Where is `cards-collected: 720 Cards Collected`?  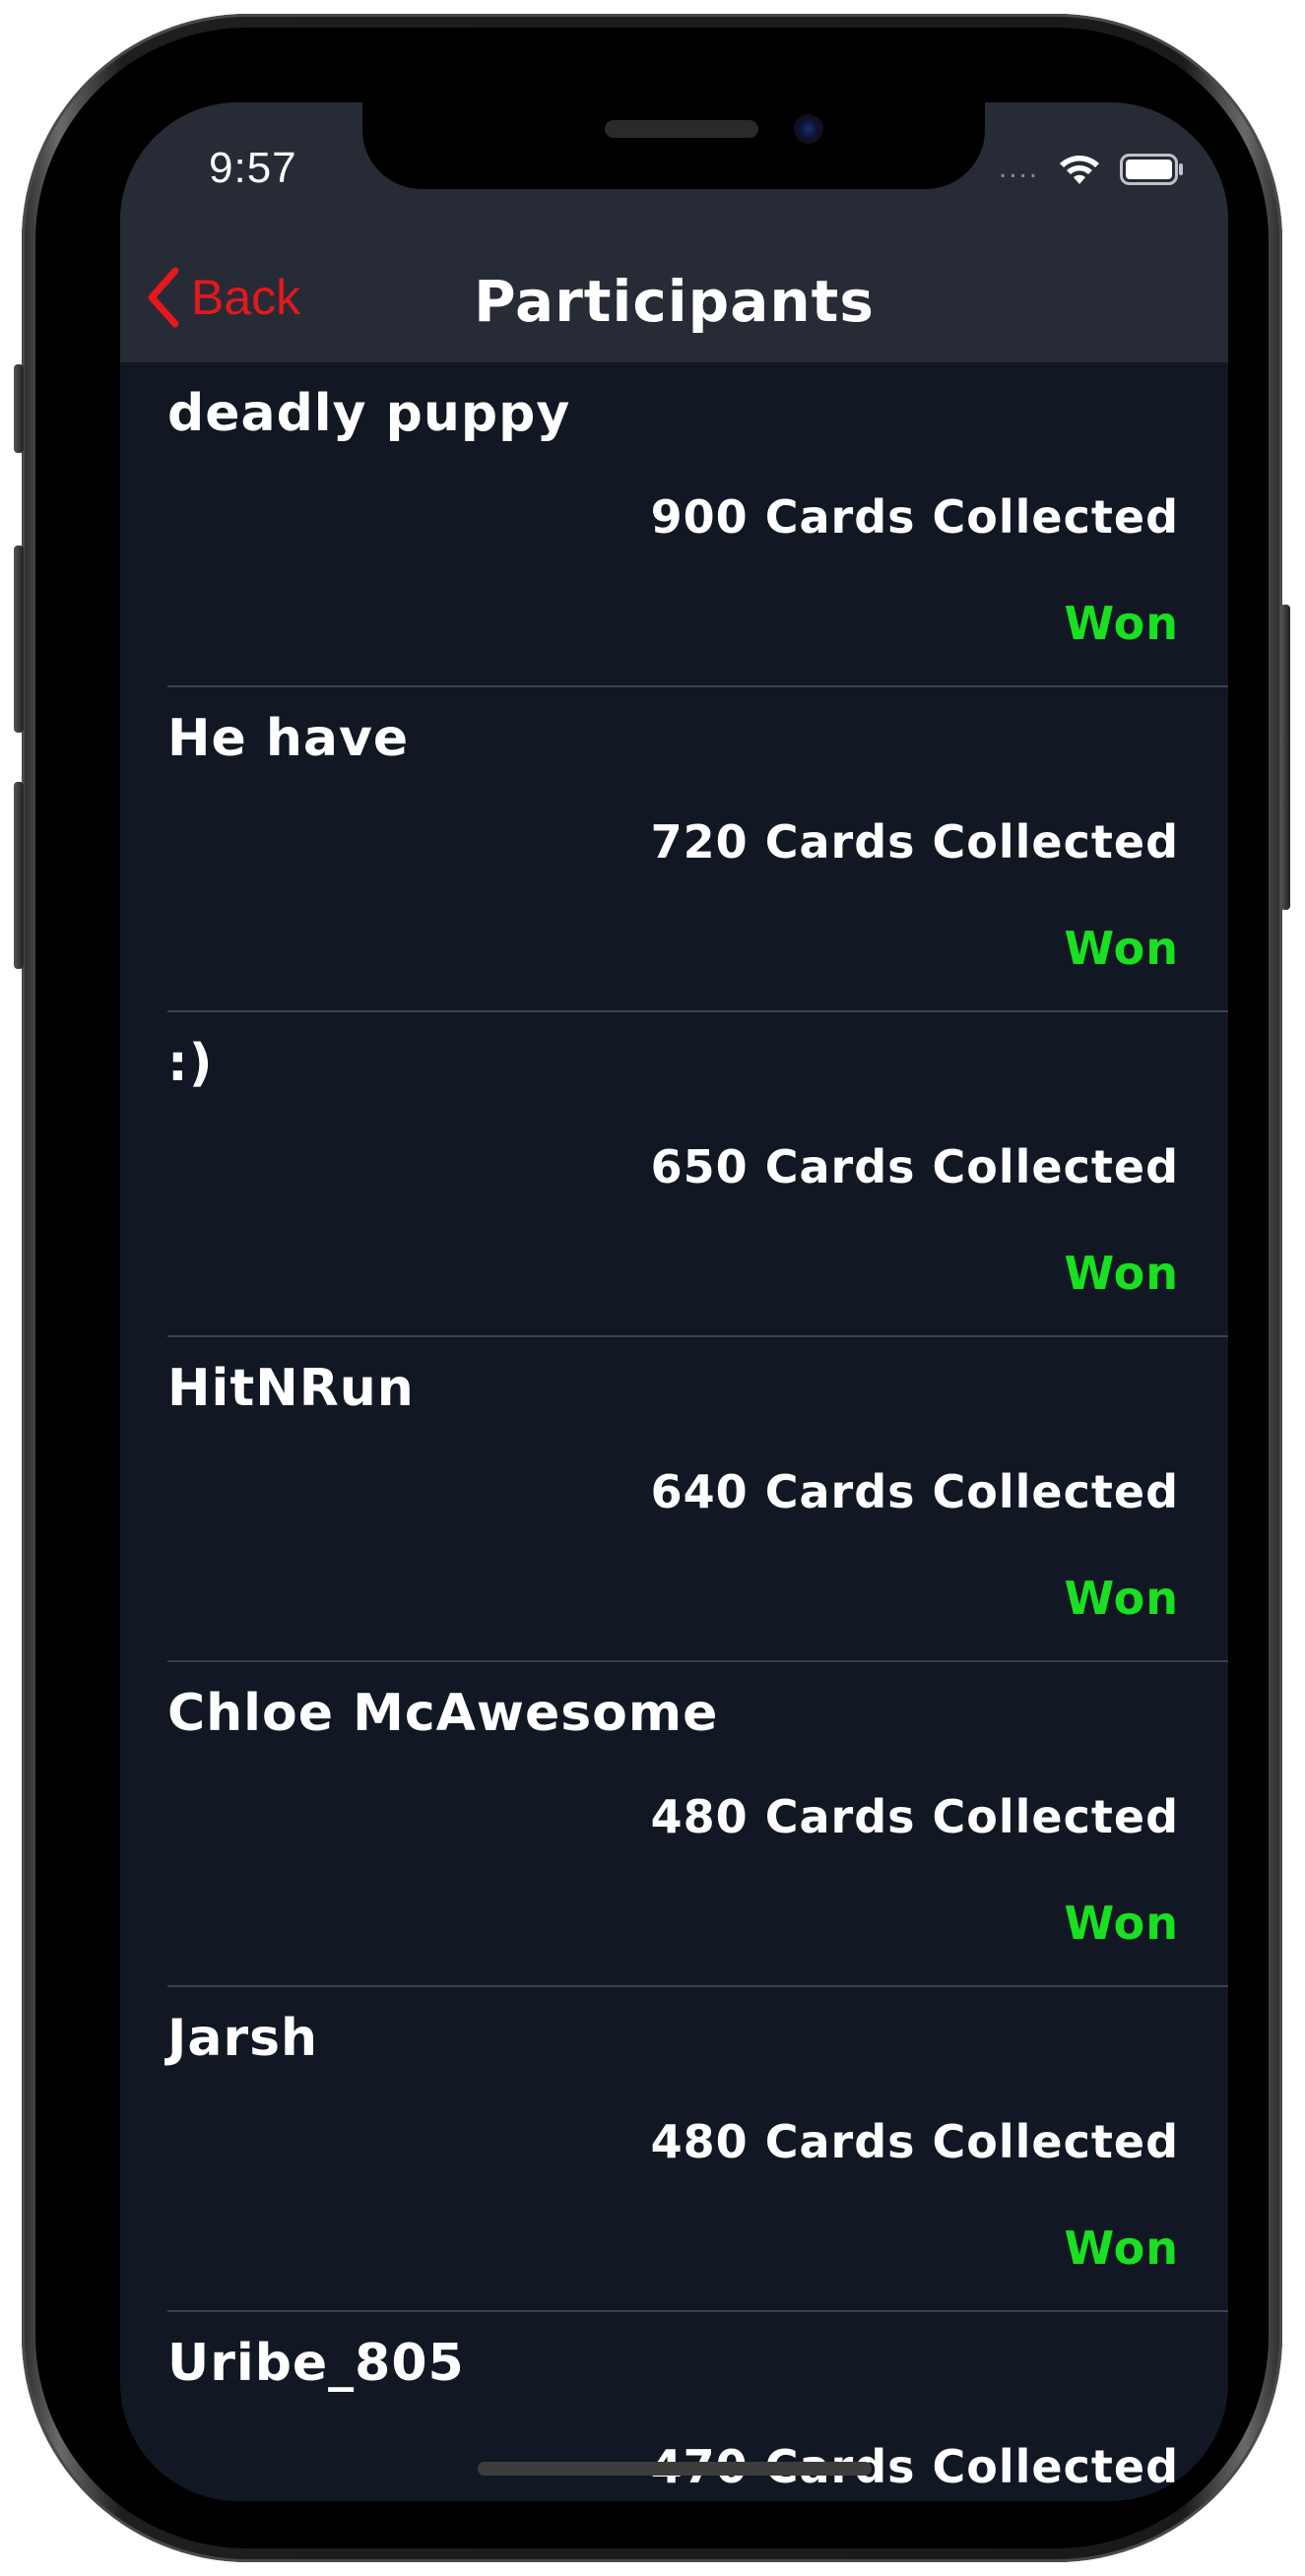 cards-collected: 720 Cards Collected is located at coordinates (914, 842).